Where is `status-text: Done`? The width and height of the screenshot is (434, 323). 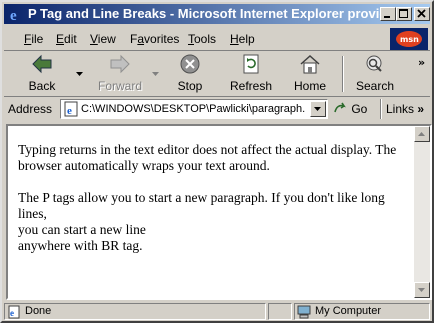
status-text: Done is located at coordinates (38, 311).